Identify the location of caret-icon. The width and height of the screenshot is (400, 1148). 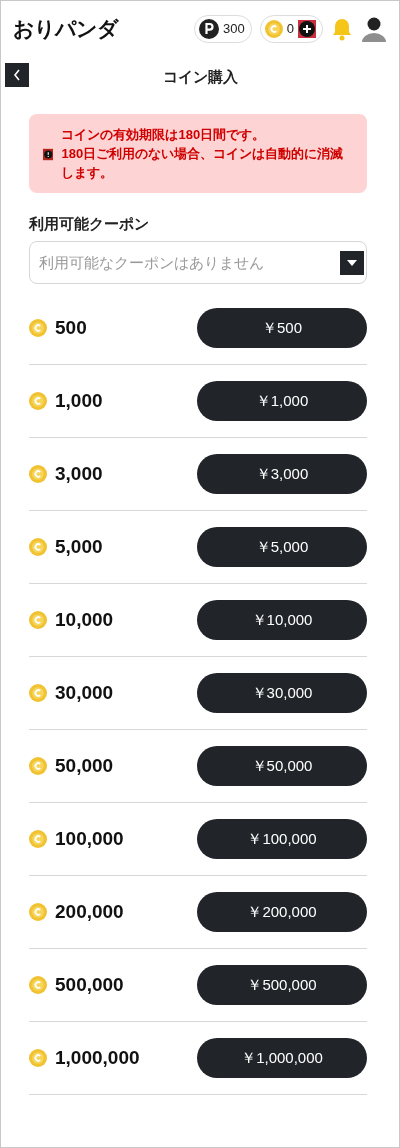
(352, 263).